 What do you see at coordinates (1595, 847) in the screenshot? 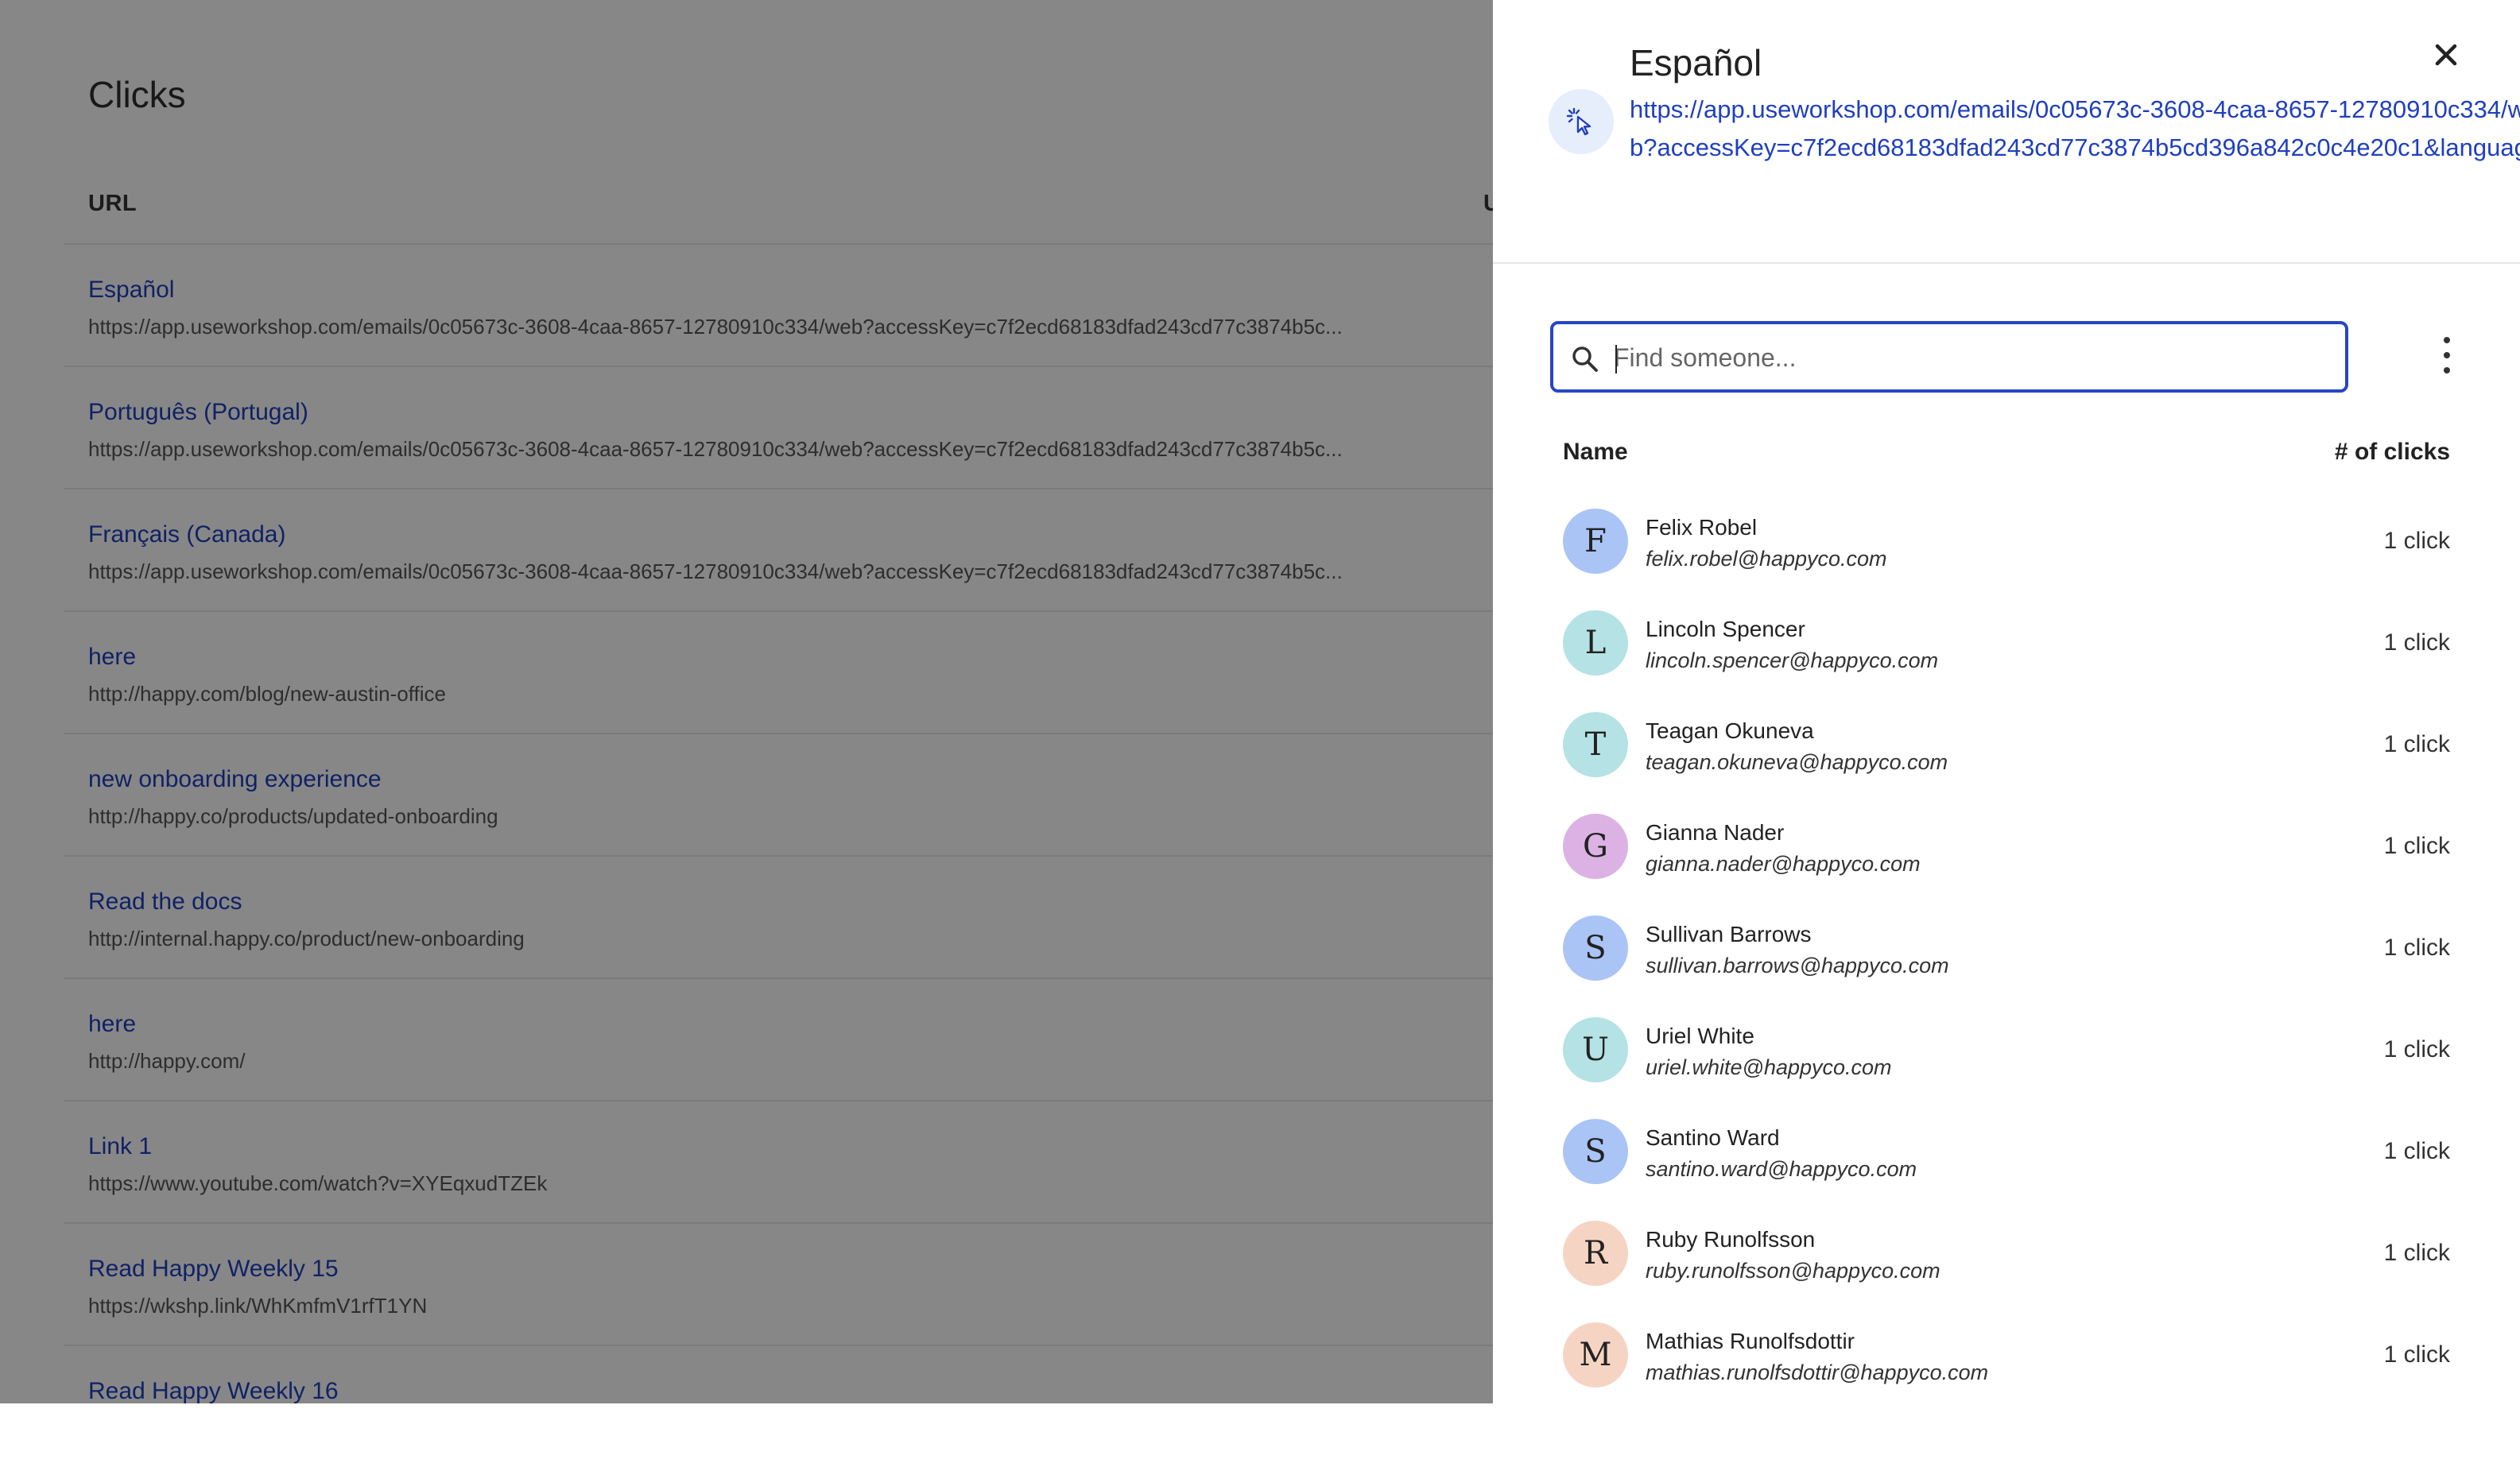
I see `avatar: G` at bounding box center [1595, 847].